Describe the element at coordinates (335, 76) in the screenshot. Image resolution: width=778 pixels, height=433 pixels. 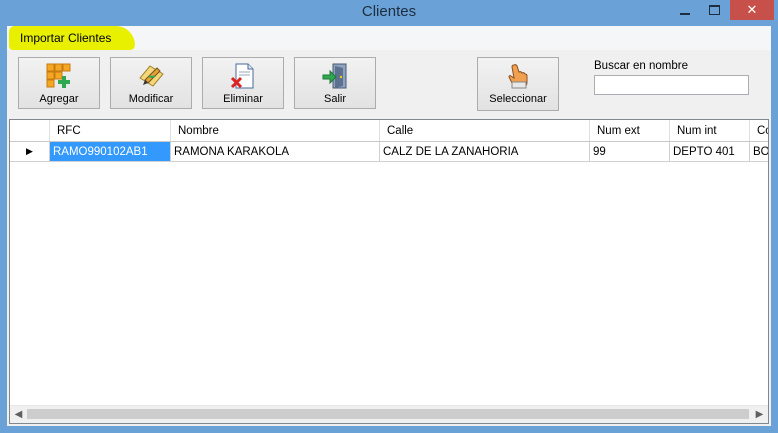
I see `exit-door-icon` at that location.